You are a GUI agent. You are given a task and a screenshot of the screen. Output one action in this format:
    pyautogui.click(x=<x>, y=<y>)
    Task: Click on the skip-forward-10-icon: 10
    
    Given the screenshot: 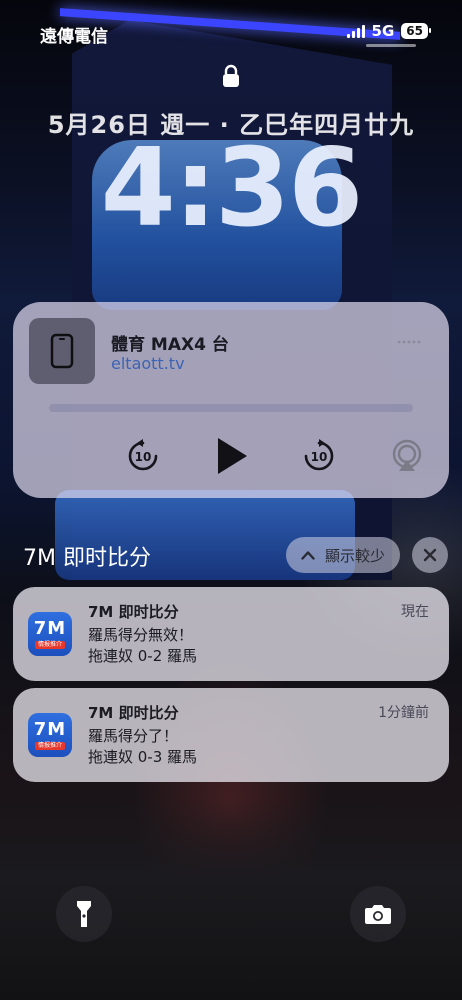 What is the action you would take?
    pyautogui.click(x=319, y=455)
    